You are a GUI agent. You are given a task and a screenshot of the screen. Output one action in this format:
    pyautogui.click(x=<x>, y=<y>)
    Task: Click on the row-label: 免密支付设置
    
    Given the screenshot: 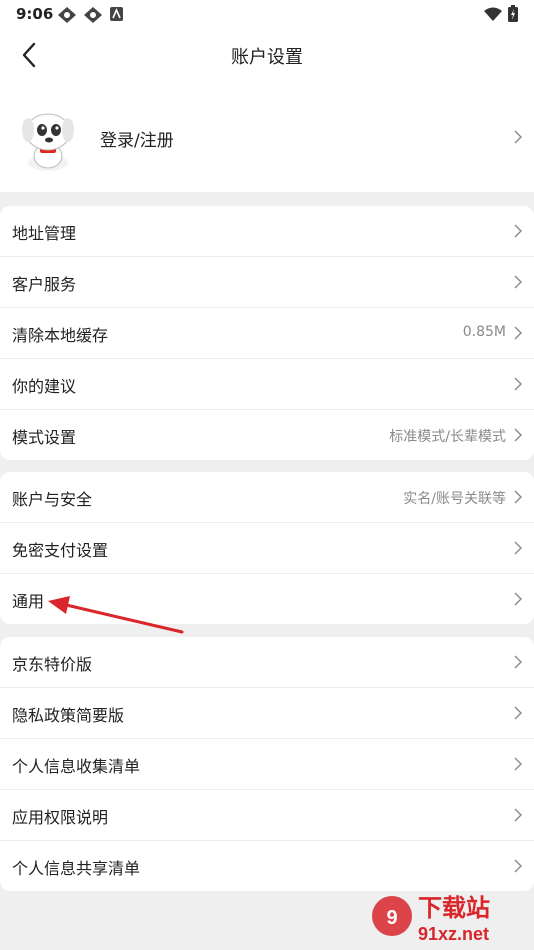 What is the action you would take?
    pyautogui.click(x=60, y=550)
    